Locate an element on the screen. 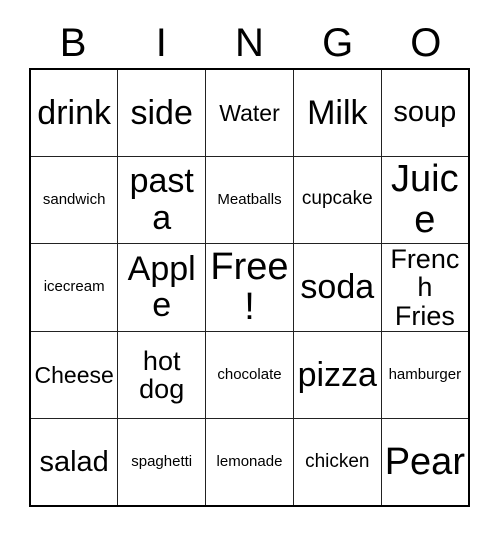 This screenshot has height=544, width=500. bingo-cell: soda is located at coordinates (337, 287).